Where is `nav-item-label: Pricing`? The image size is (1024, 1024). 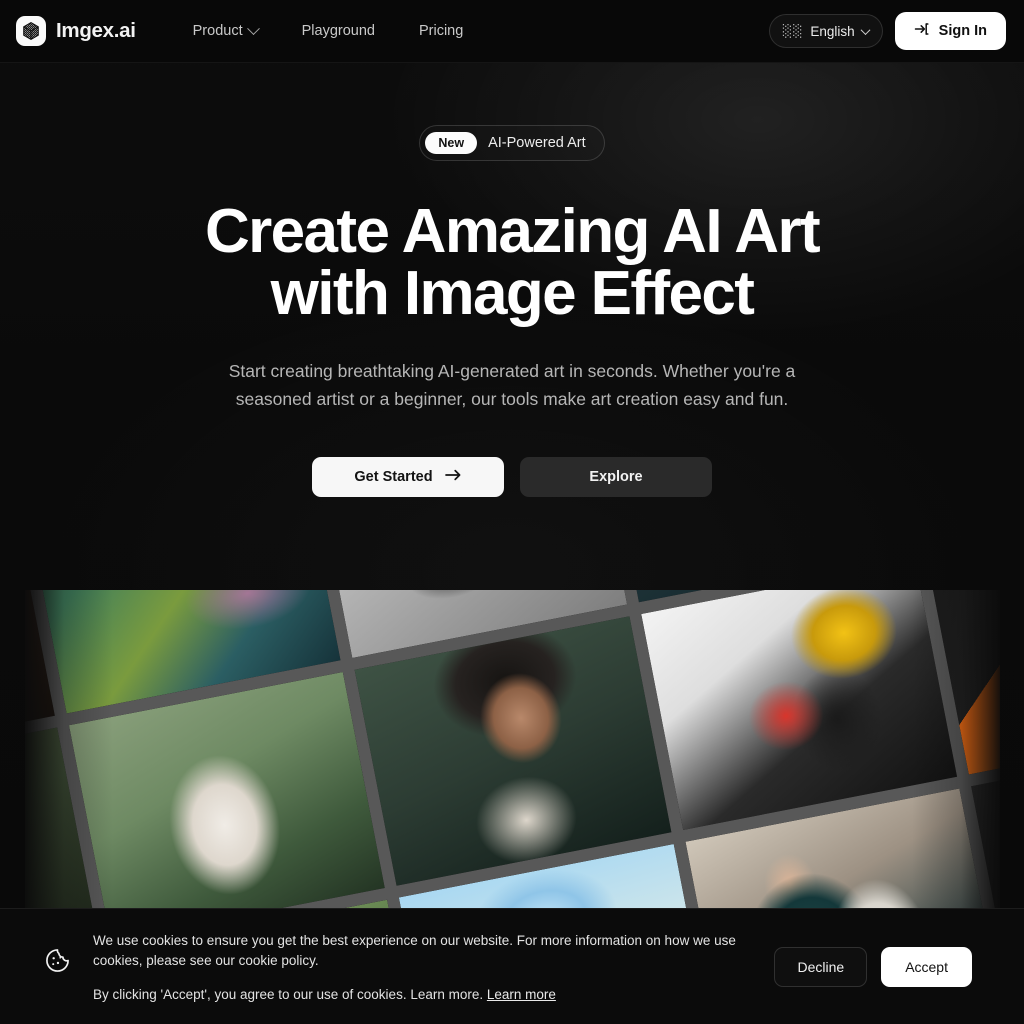
nav-item-label: Pricing is located at coordinates (441, 31).